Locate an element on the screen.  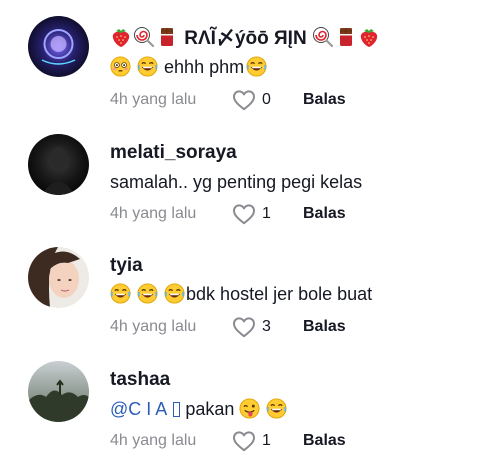
comment-text: ehhh phm is located at coordinates (189, 67).